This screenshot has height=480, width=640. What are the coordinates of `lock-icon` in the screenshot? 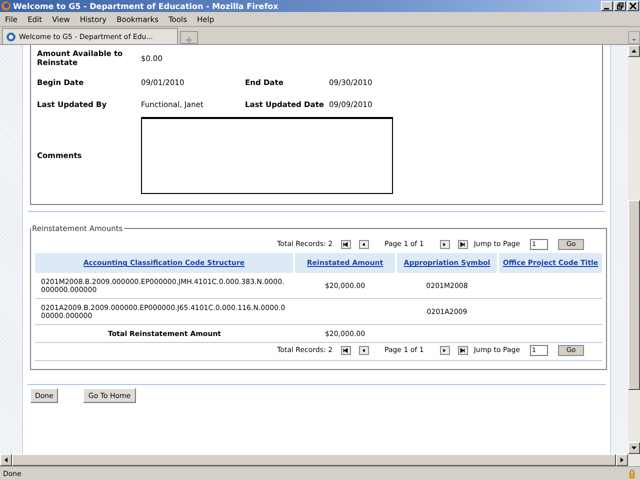 It's located at (632, 473).